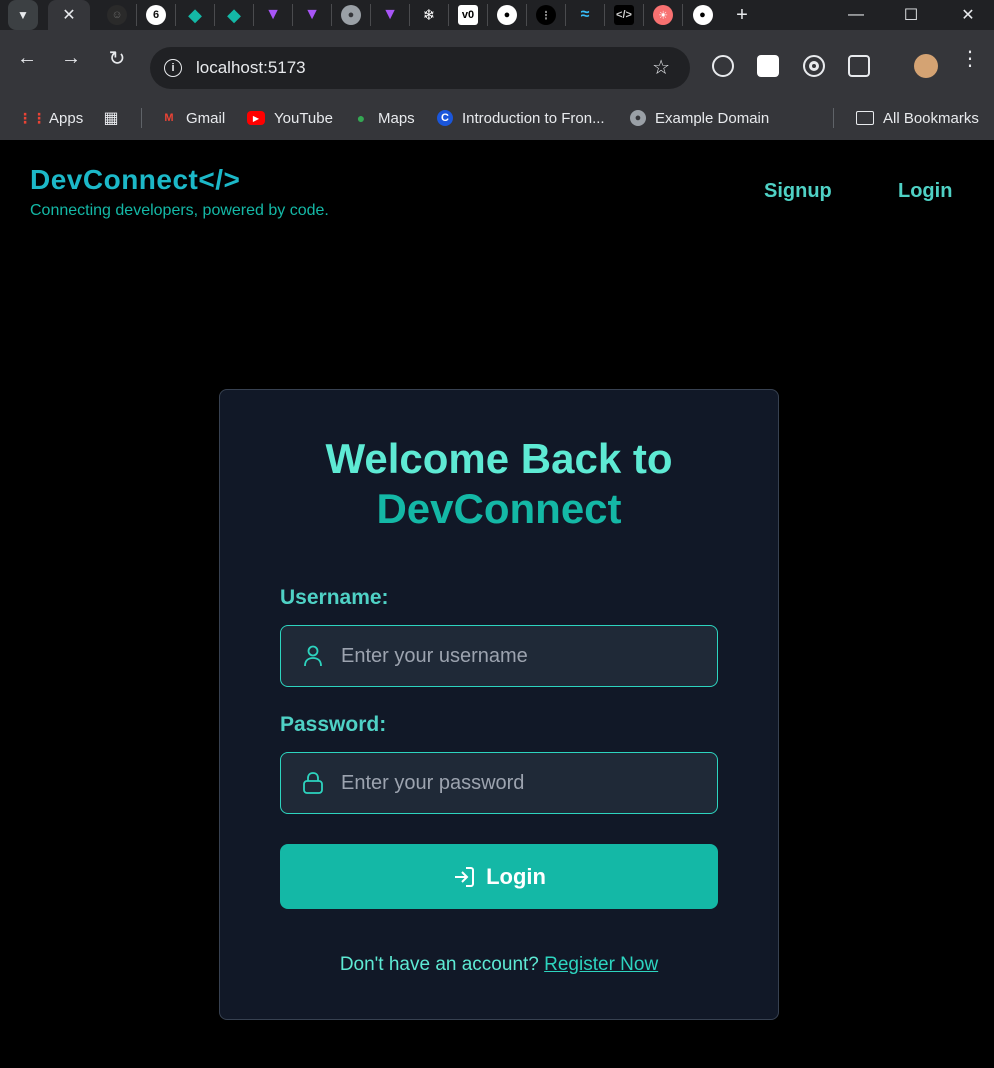  Describe the element at coordinates (585, 15) in the screenshot. I see `tab-favicon-tailwind-icon: ≈` at that location.